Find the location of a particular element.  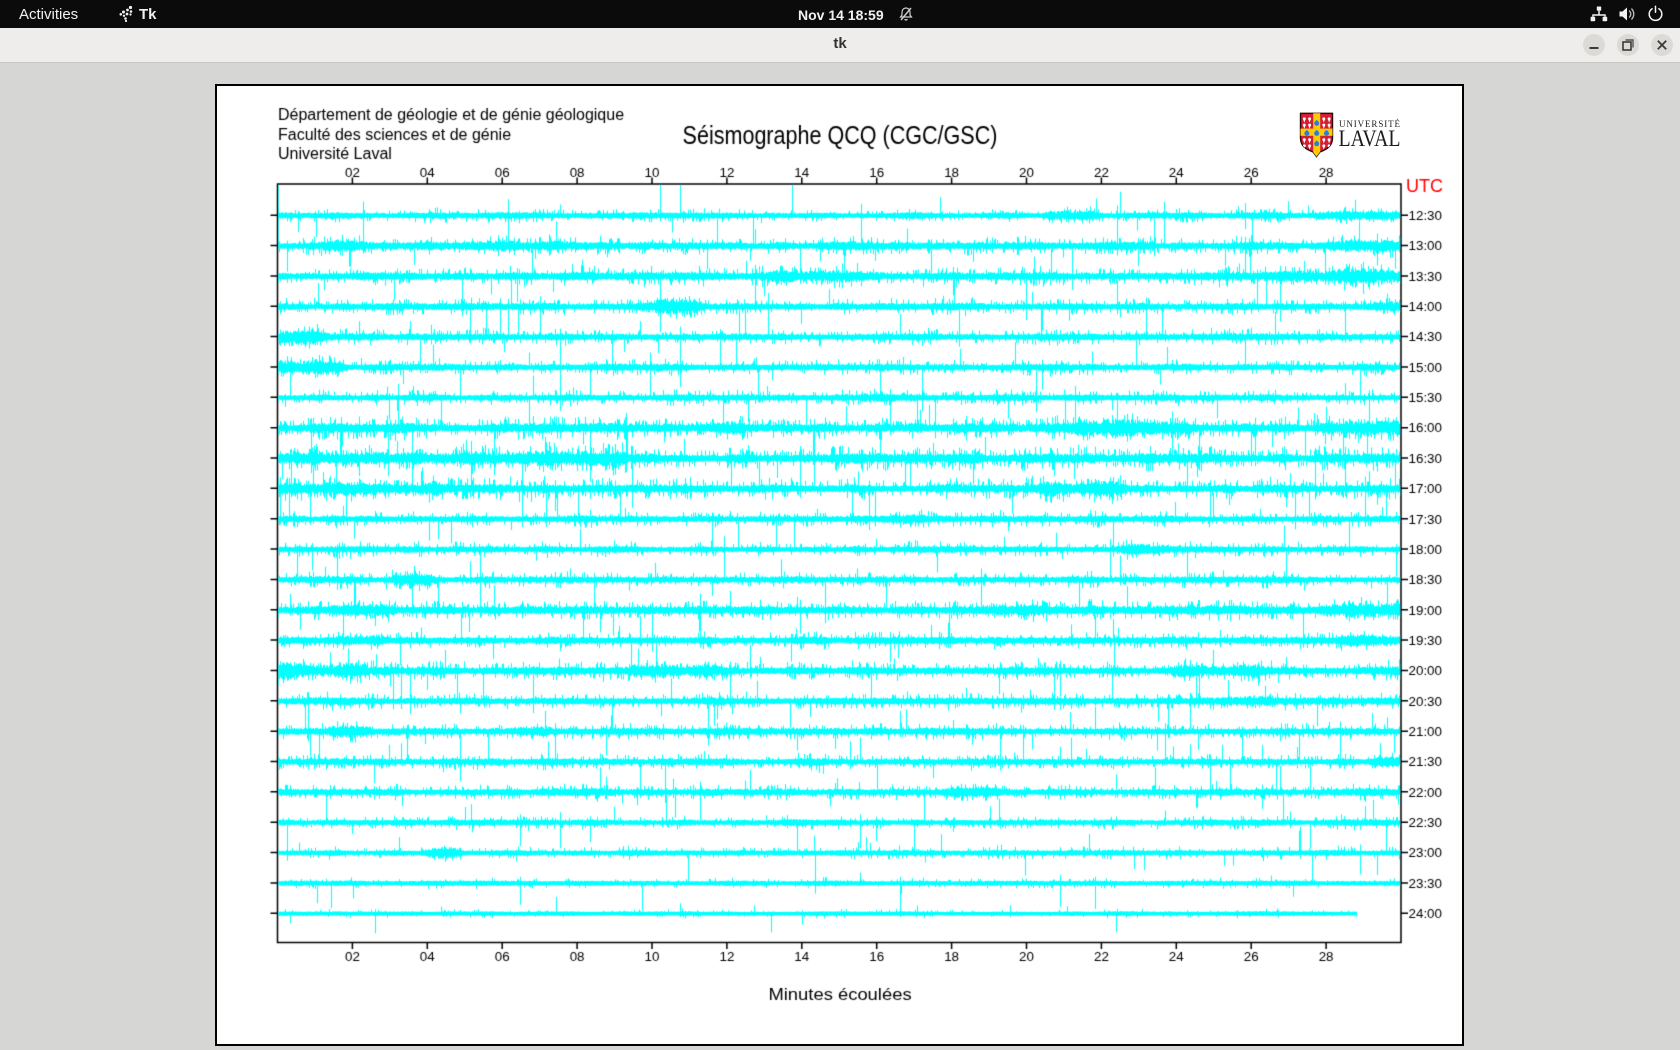

svg-text: LAVAL is located at coordinates (1370, 138).